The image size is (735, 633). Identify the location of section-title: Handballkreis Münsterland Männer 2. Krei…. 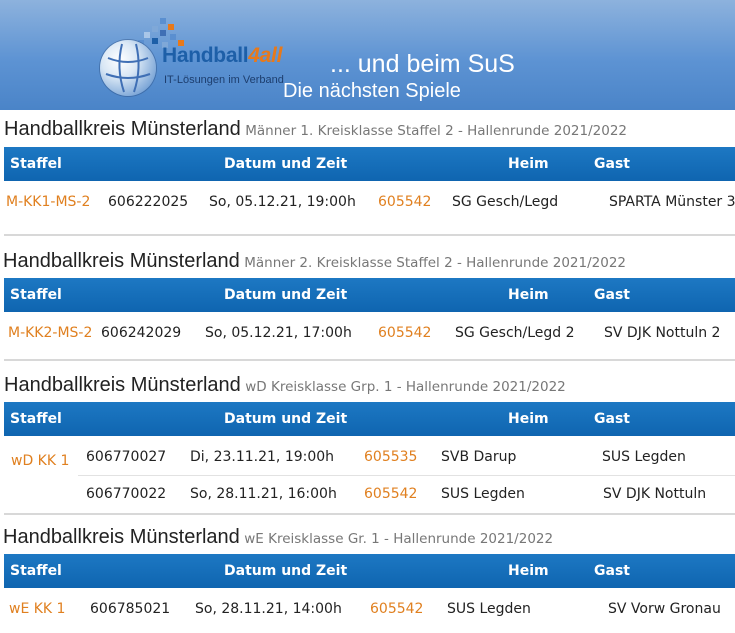
(314, 261).